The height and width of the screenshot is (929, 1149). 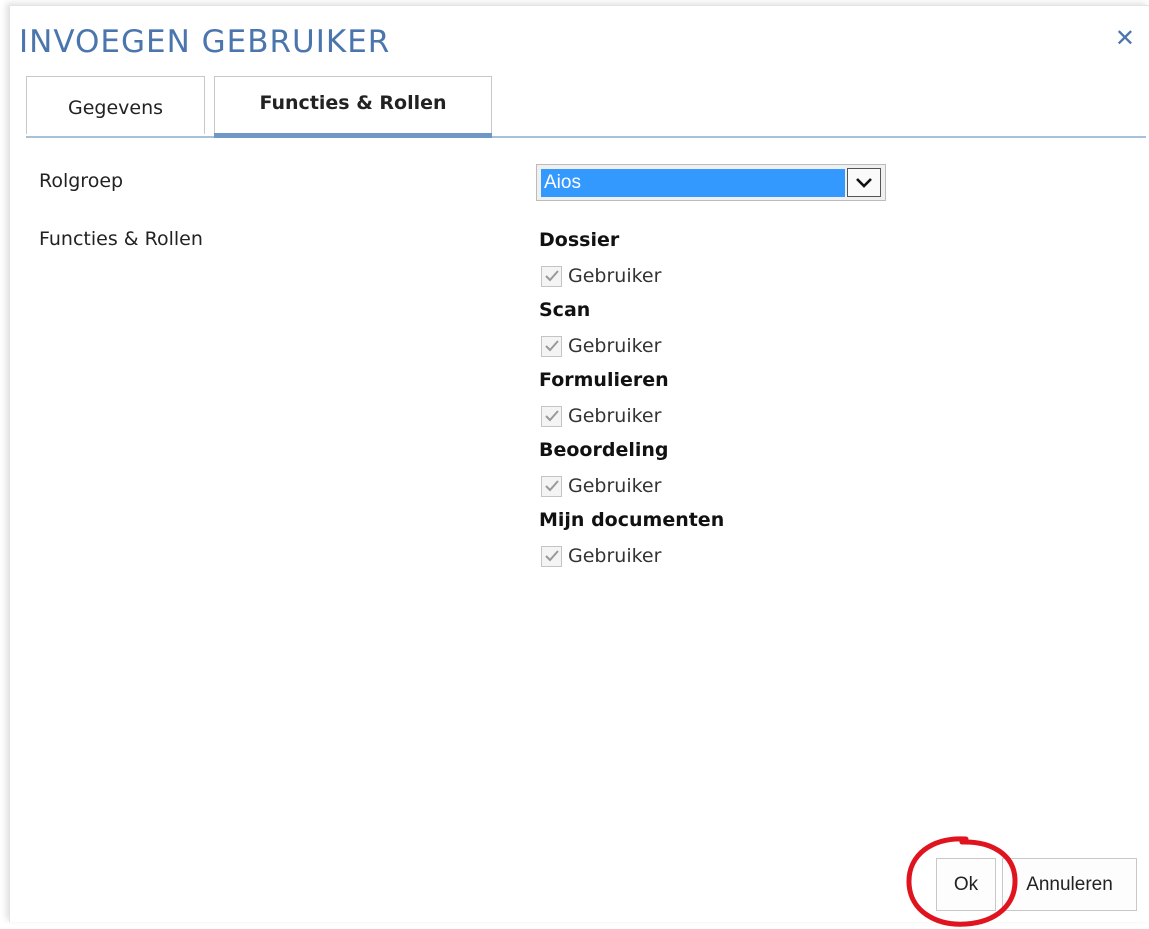 What do you see at coordinates (1069, 884) in the screenshot?
I see `cancel-button: Annuleren` at bounding box center [1069, 884].